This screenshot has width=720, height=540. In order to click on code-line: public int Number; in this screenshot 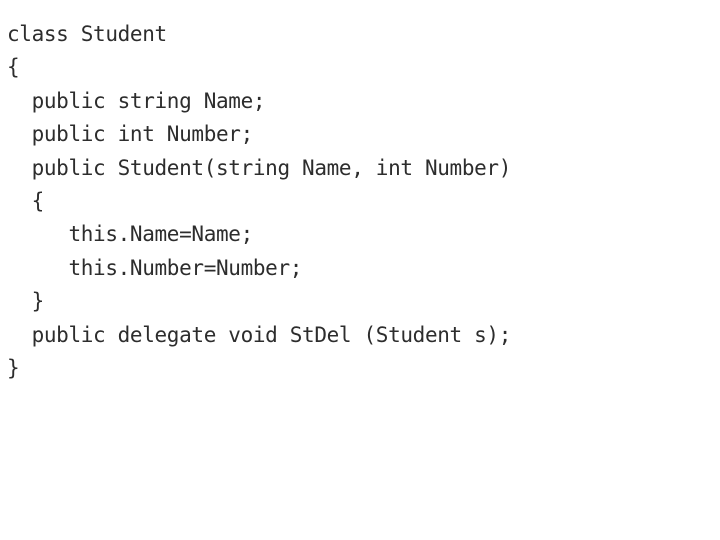, I will do `click(130, 134)`.